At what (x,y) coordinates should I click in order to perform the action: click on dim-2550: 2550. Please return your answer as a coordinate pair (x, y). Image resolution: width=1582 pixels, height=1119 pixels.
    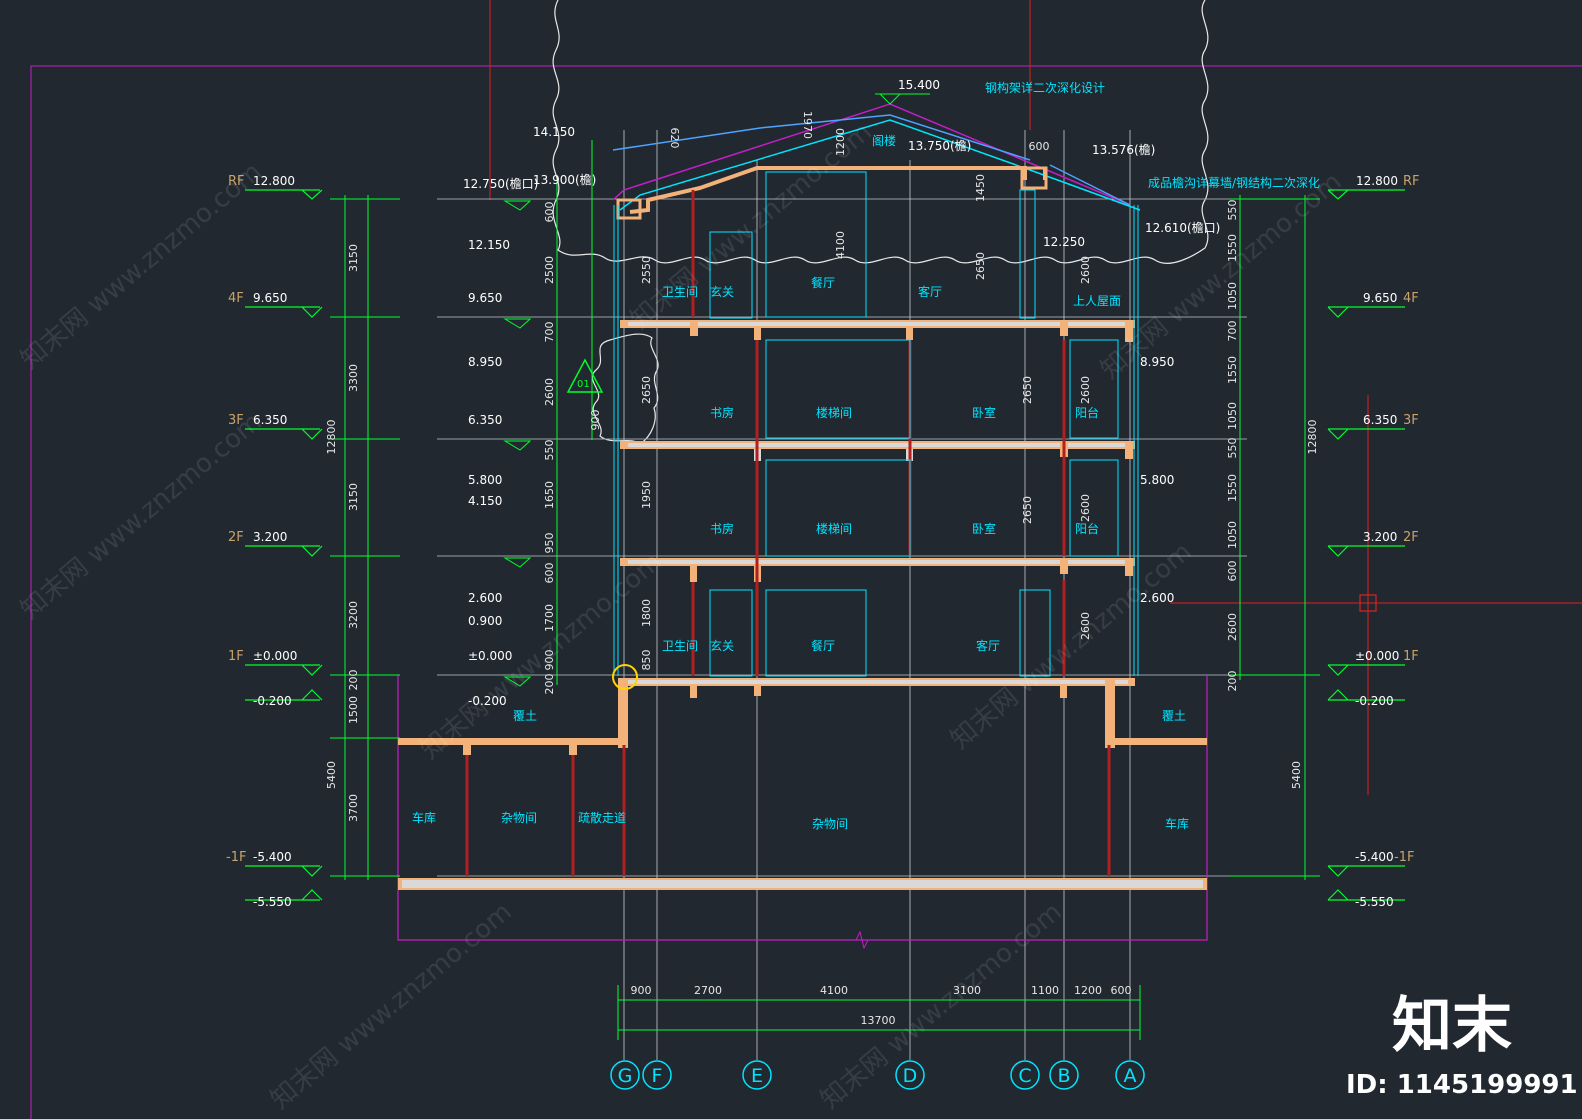
    Looking at the image, I should click on (646, 270).